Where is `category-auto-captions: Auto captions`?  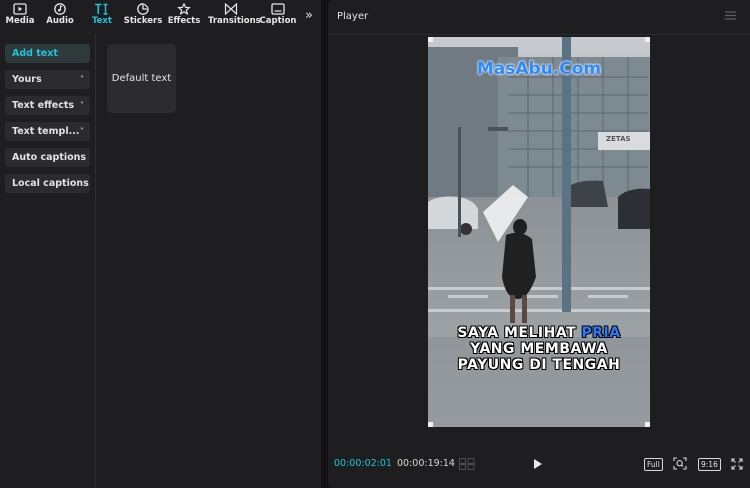 category-auto-captions: Auto captions is located at coordinates (47, 157).